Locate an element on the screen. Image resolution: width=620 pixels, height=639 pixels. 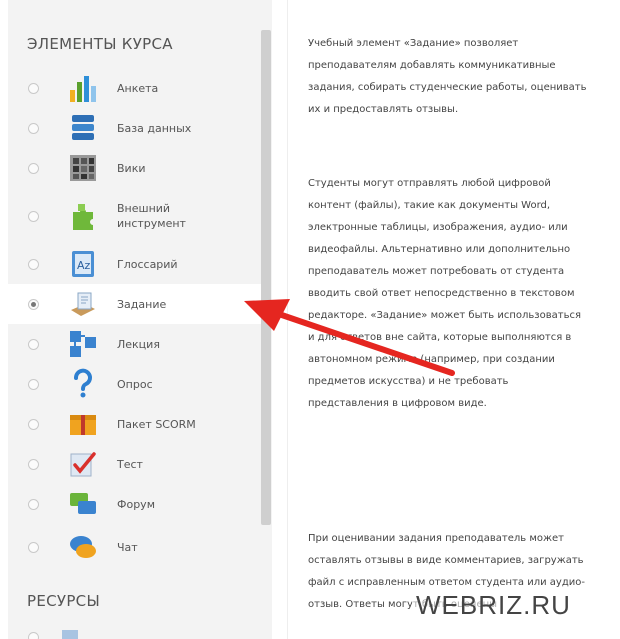
activity-item-forum: Форум is located at coordinates (137, 504).